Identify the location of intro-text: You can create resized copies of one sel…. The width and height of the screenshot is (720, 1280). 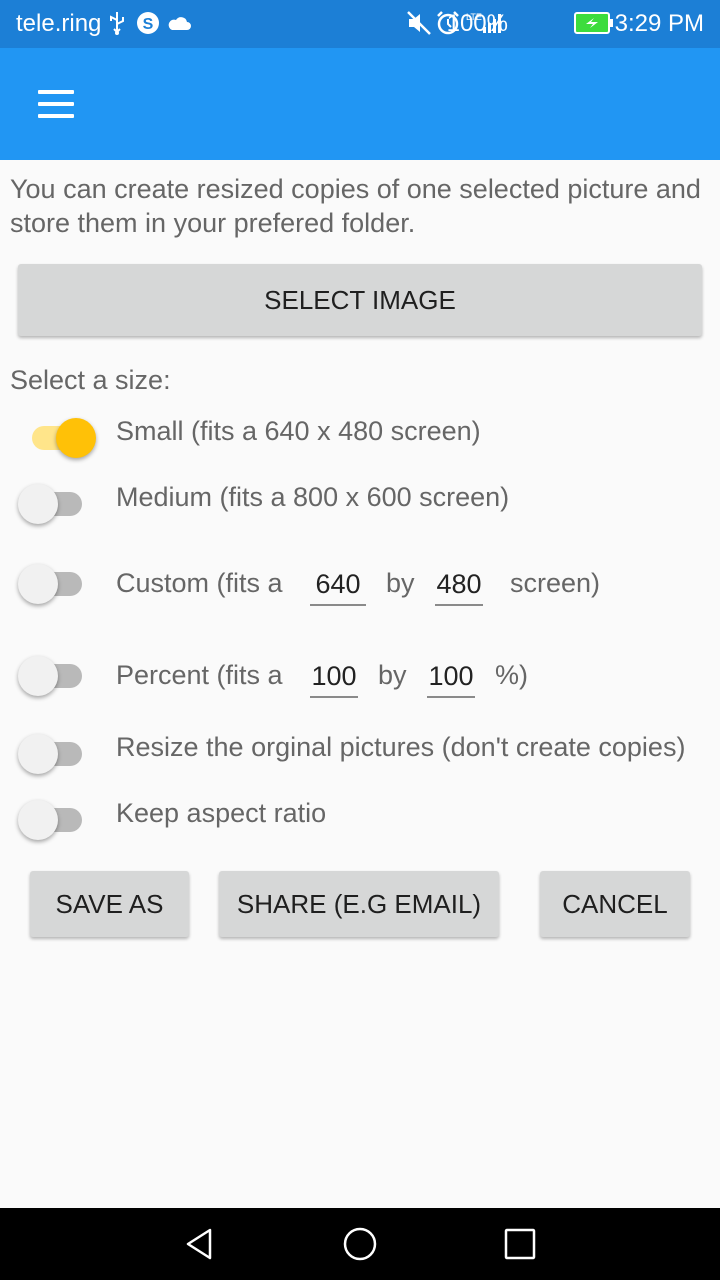
(355, 206).